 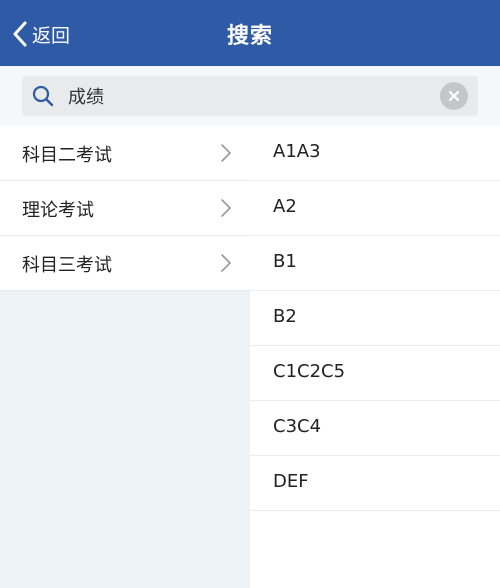 I want to click on category-item-theory: 理论考试, so click(x=125, y=208).